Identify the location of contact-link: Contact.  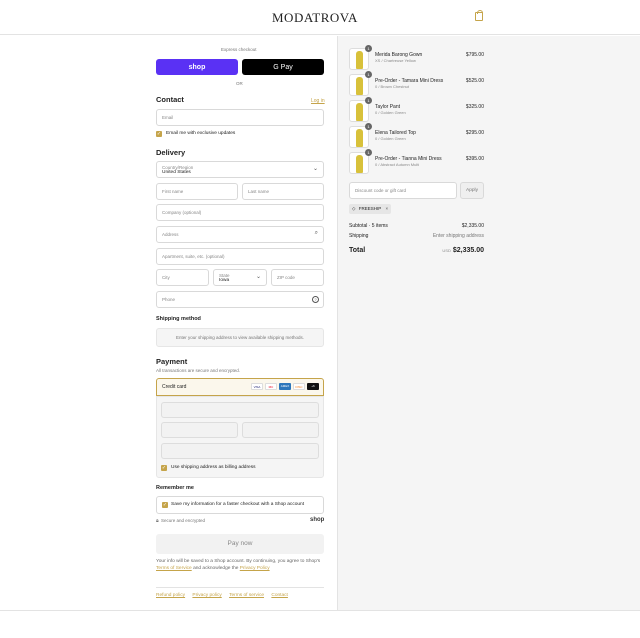
(279, 595).